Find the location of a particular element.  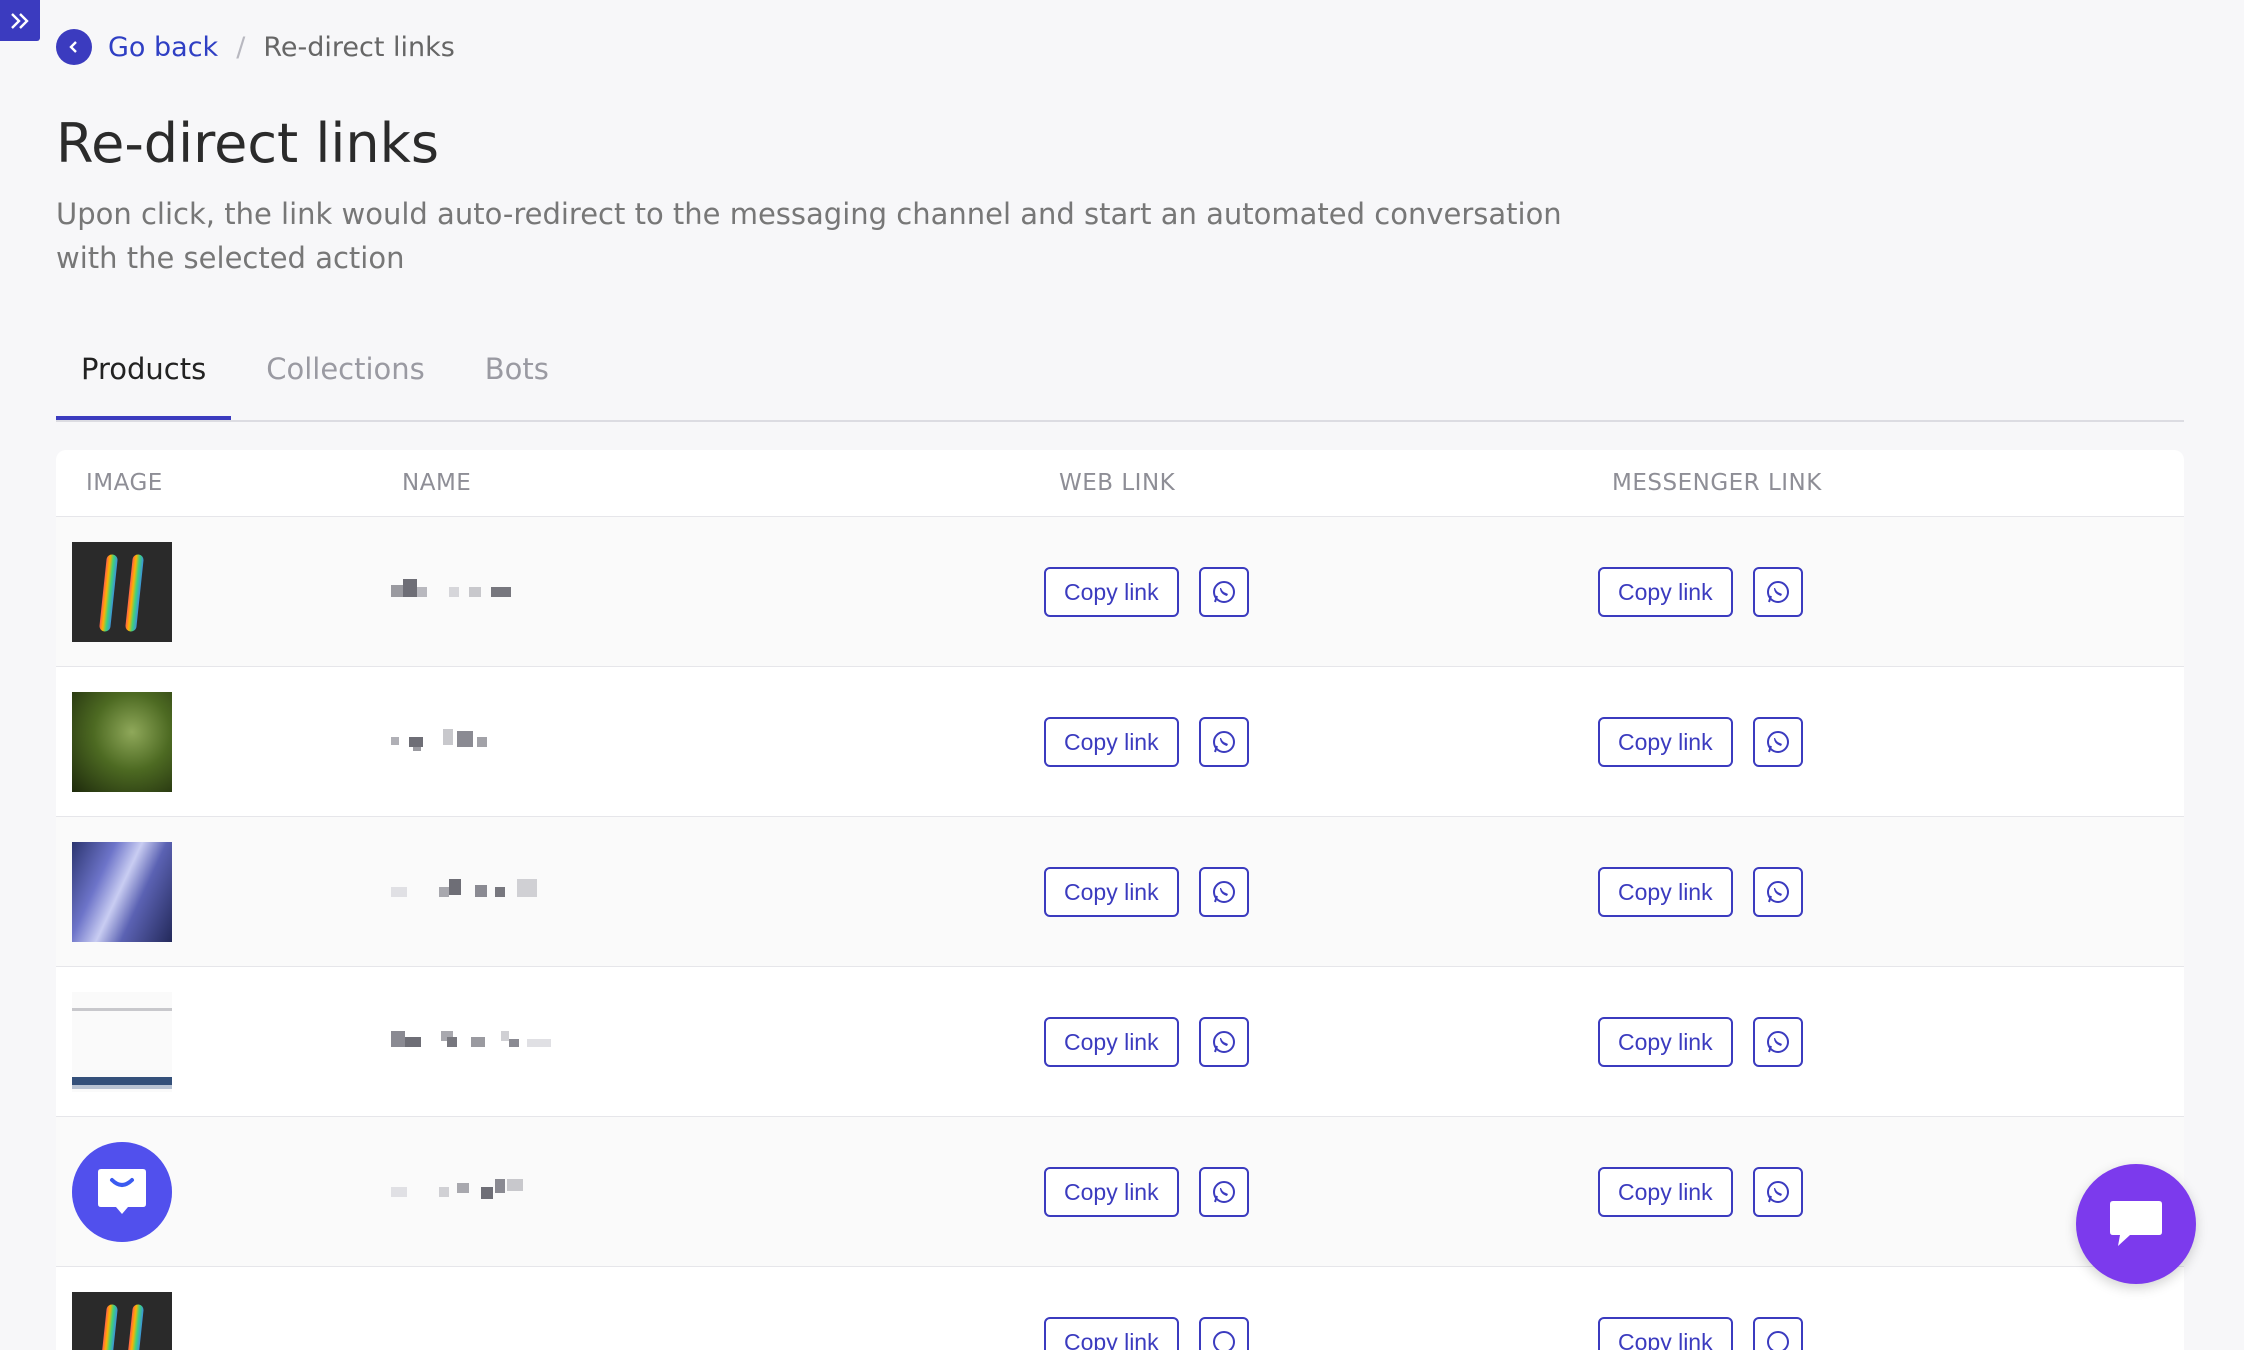

page-title: Re-direct links is located at coordinates (247, 143).